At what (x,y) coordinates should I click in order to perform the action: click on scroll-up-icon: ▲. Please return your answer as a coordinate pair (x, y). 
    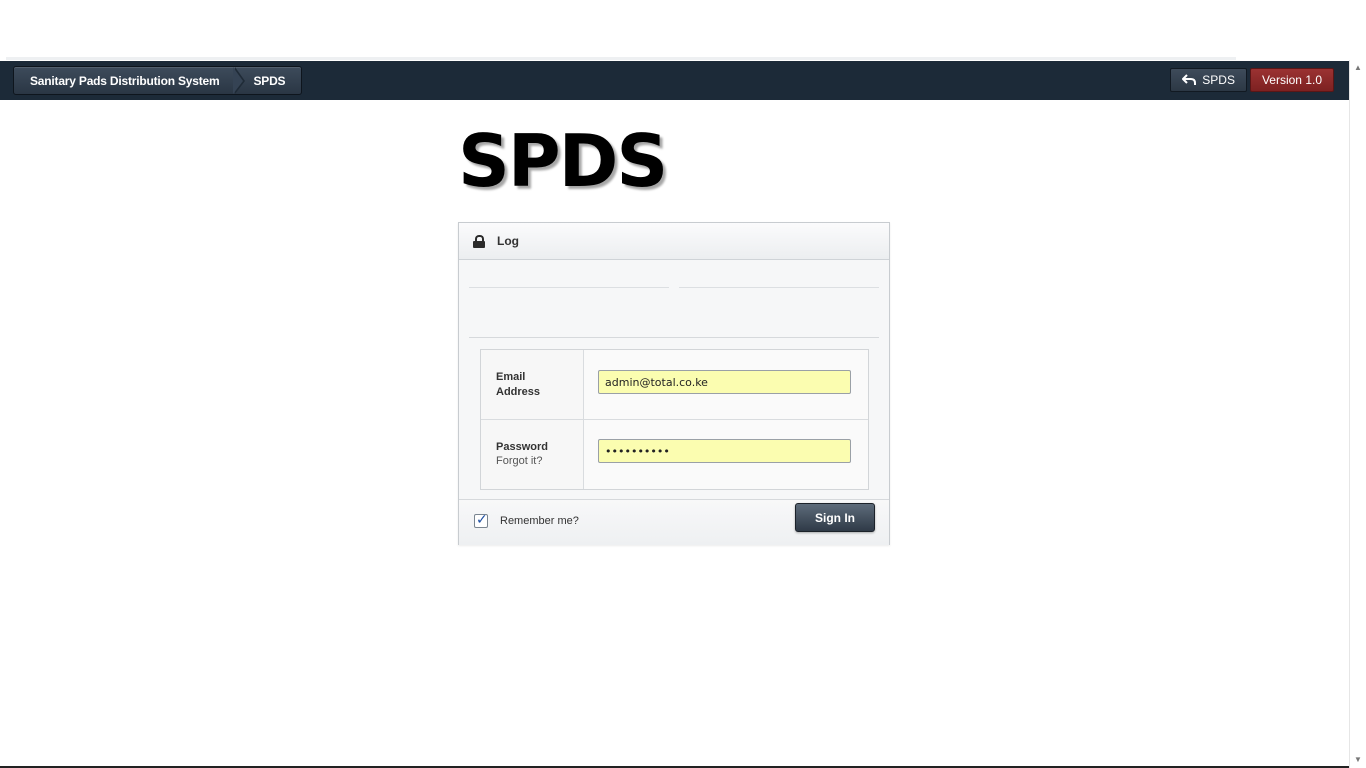
    Looking at the image, I should click on (1358, 68).